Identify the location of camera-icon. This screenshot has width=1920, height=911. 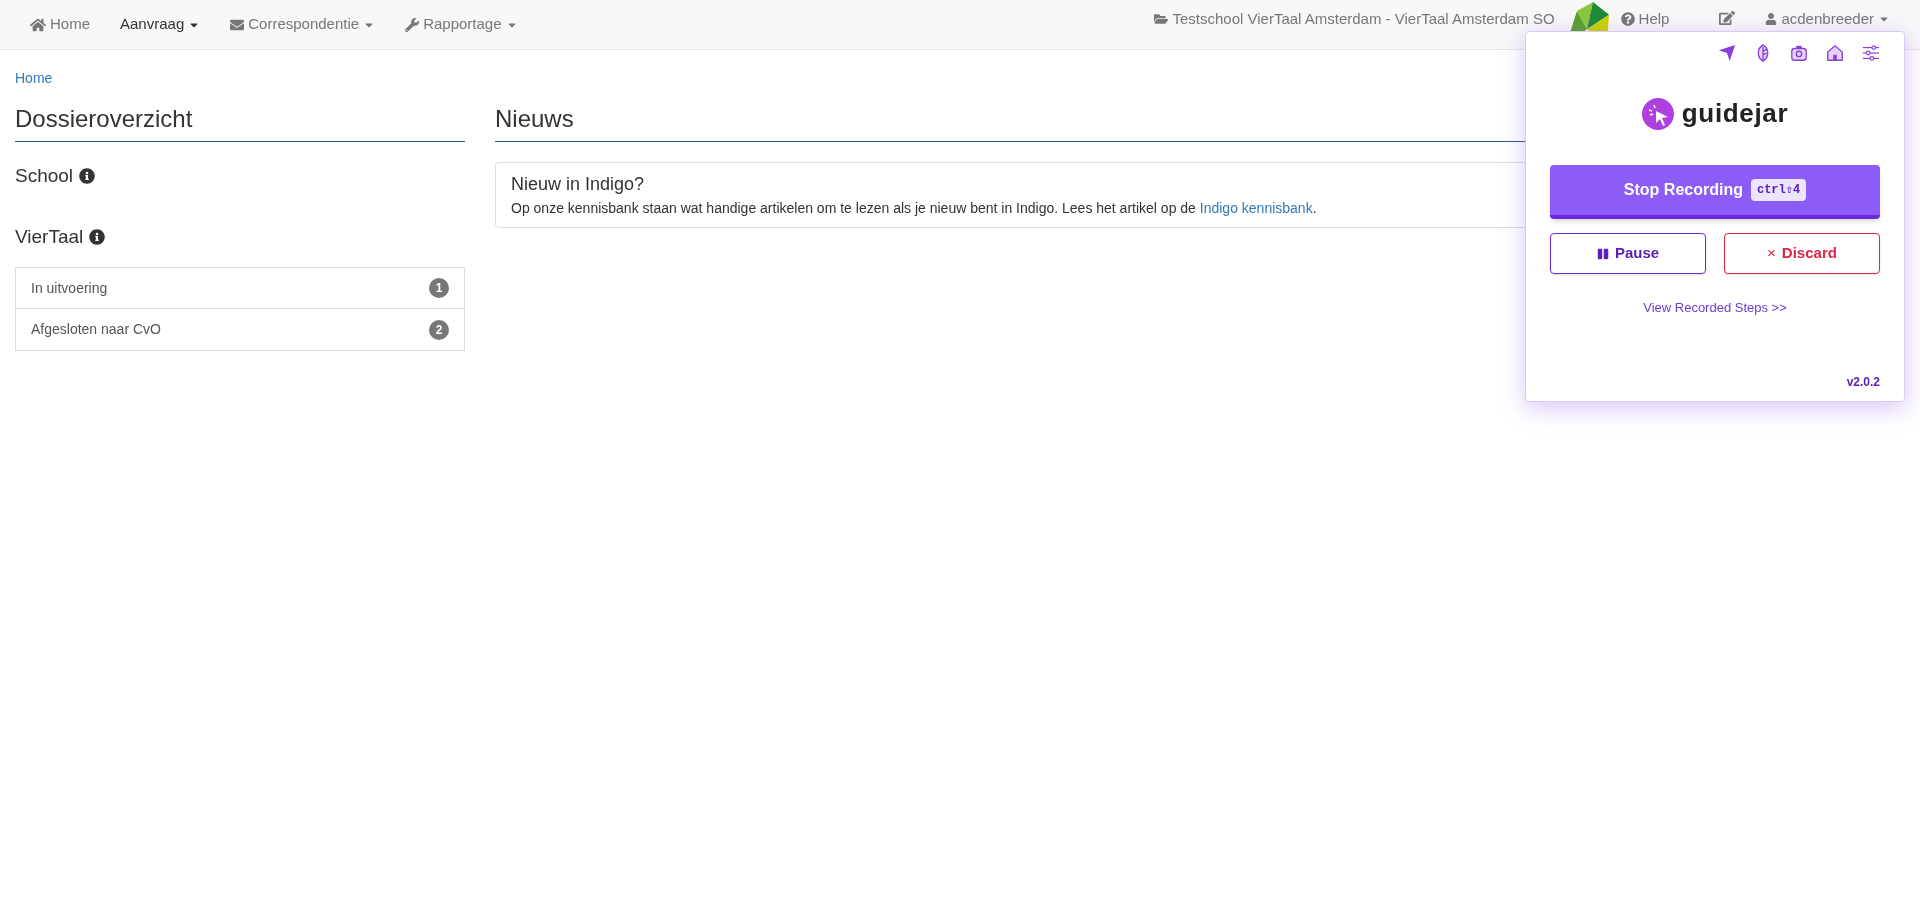
(1799, 53).